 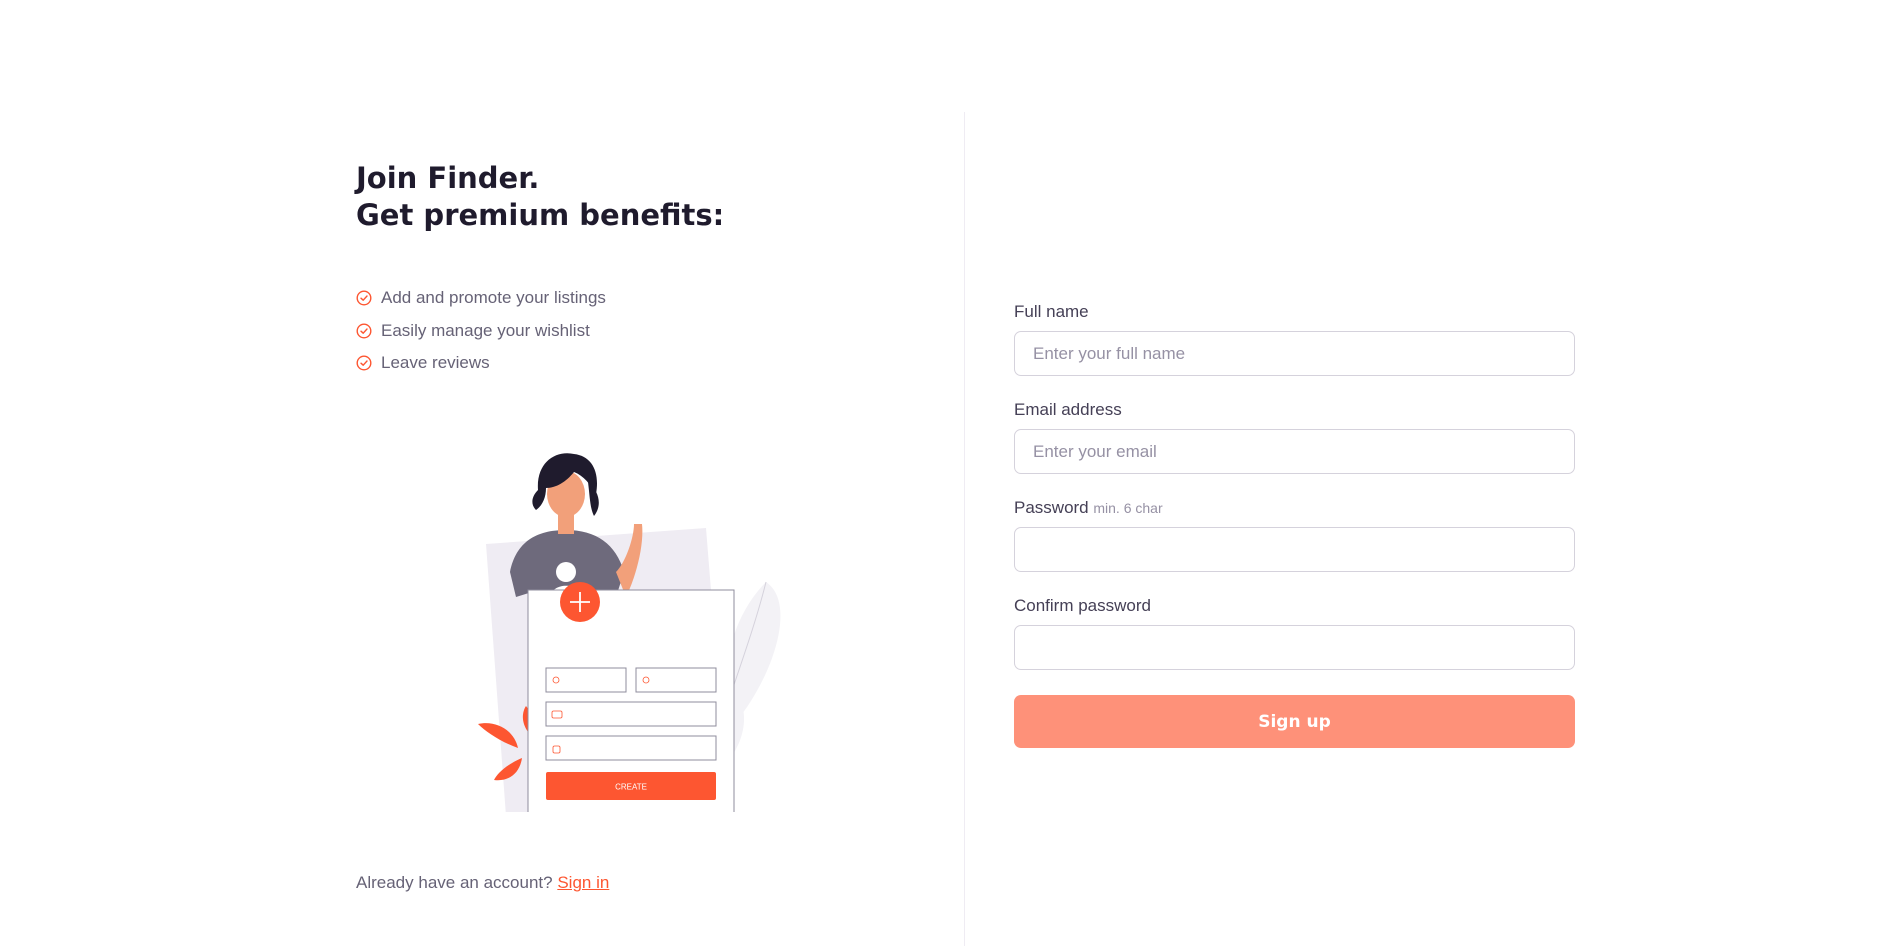 I want to click on full-name-label: Full name, so click(x=1051, y=311).